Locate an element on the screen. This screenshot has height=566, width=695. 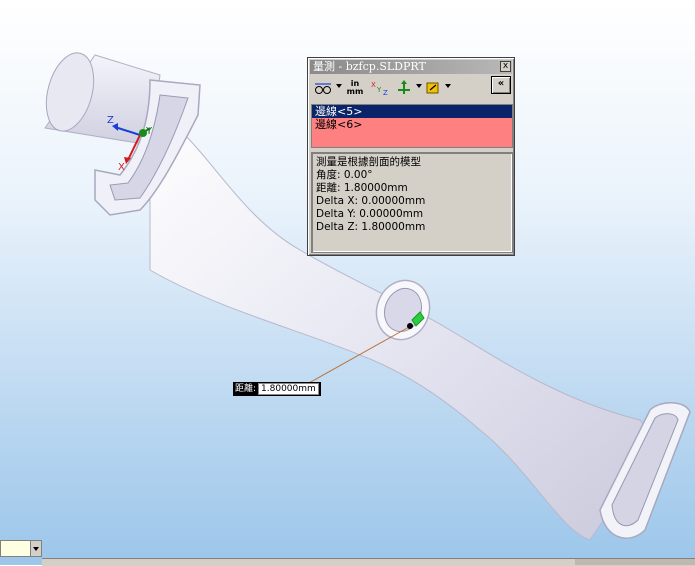
triad-y-label: Y is located at coordinates (149, 131).